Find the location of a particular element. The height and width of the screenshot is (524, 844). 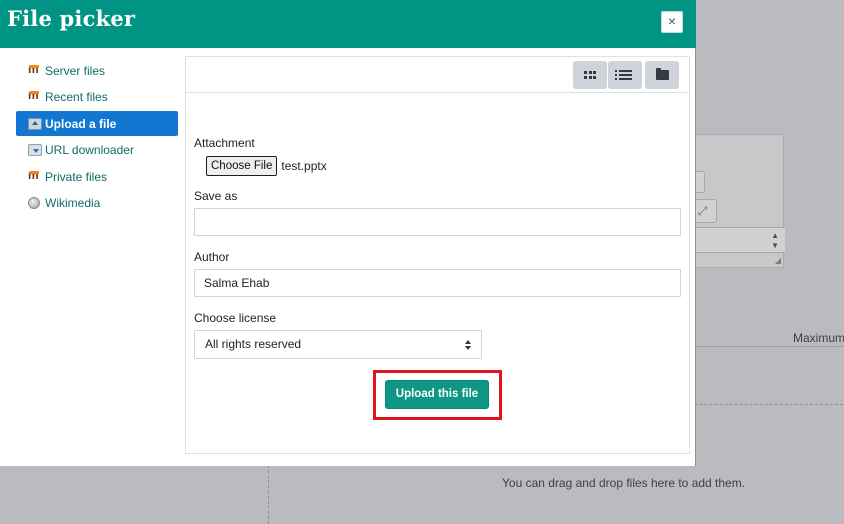

attachment-label: Attachment is located at coordinates (224, 143).